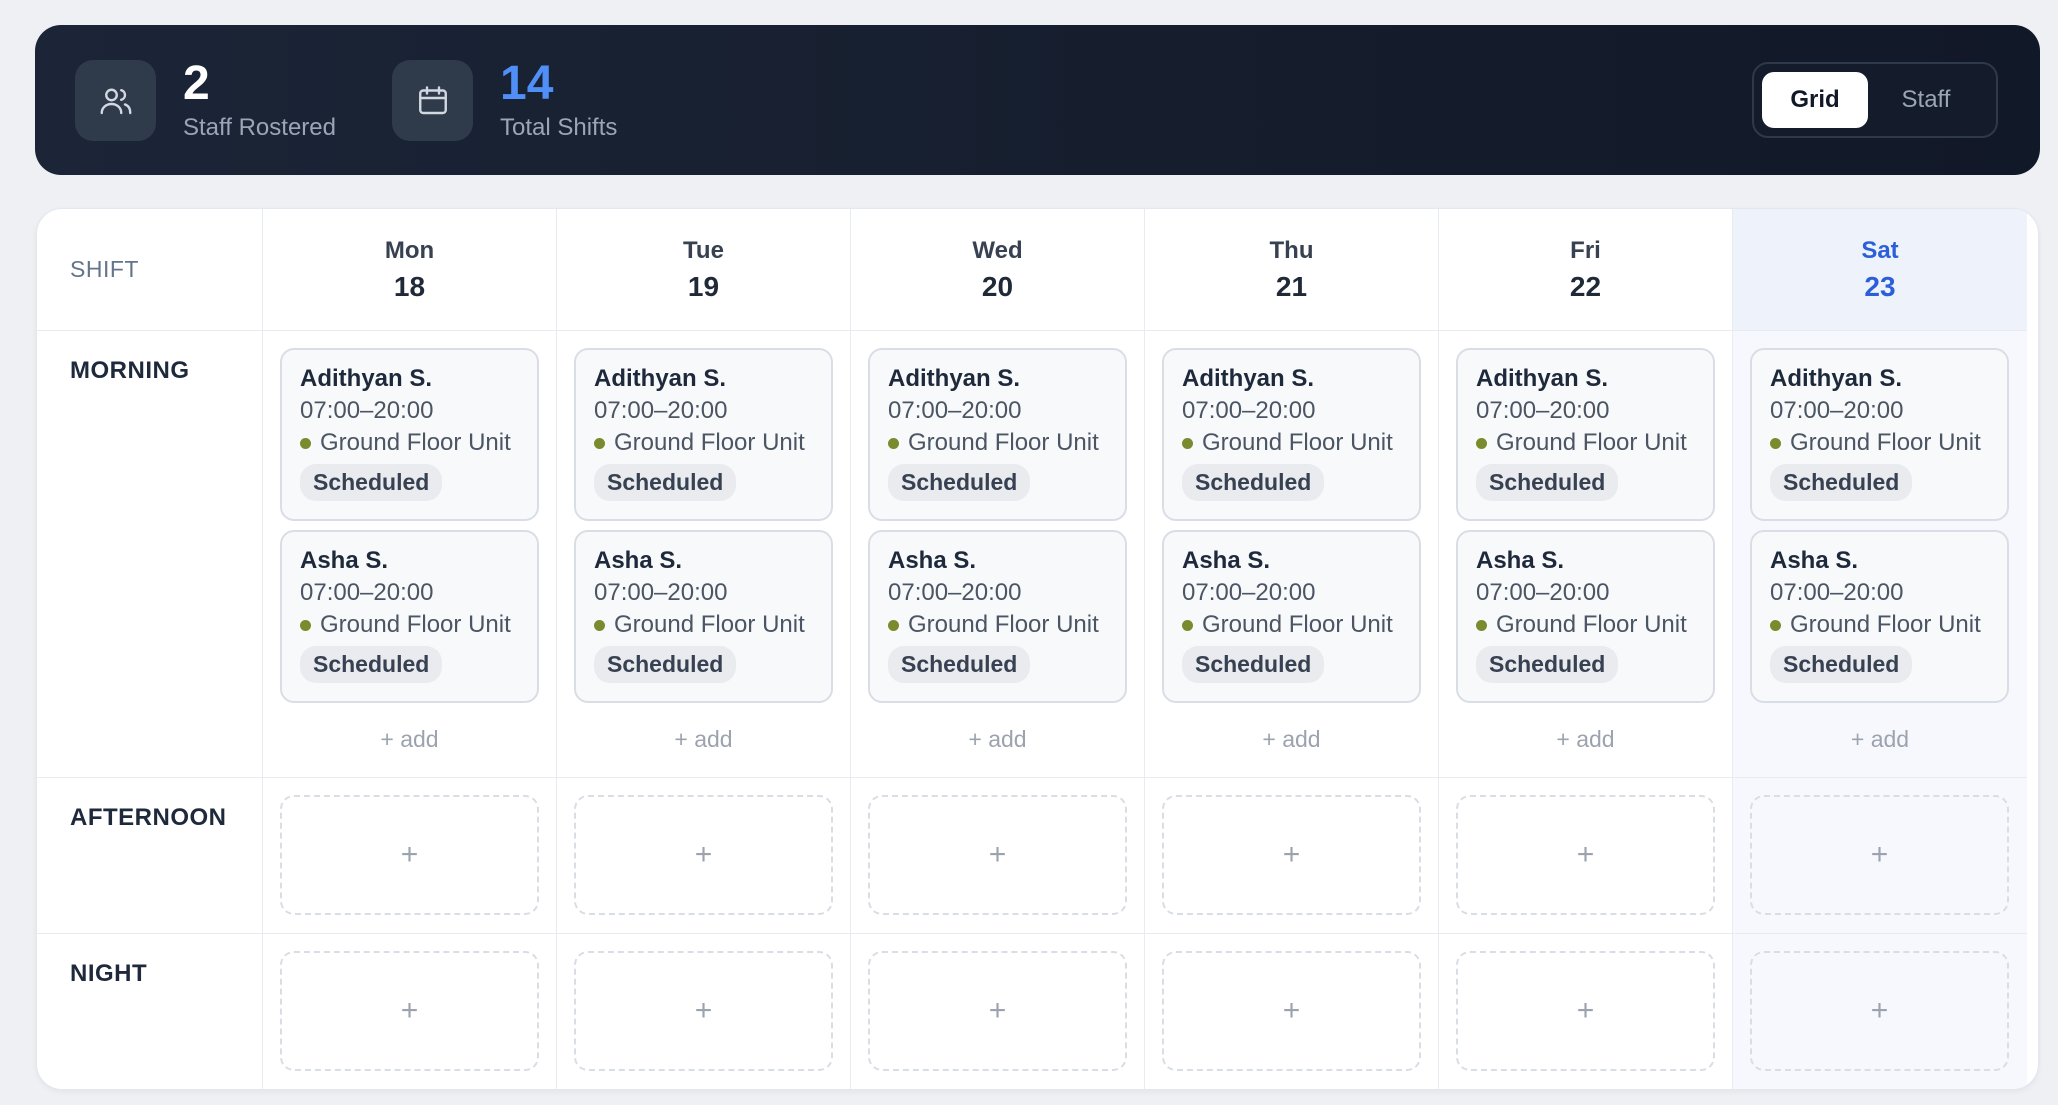  I want to click on day-header-tue: Tue 19, so click(704, 270).